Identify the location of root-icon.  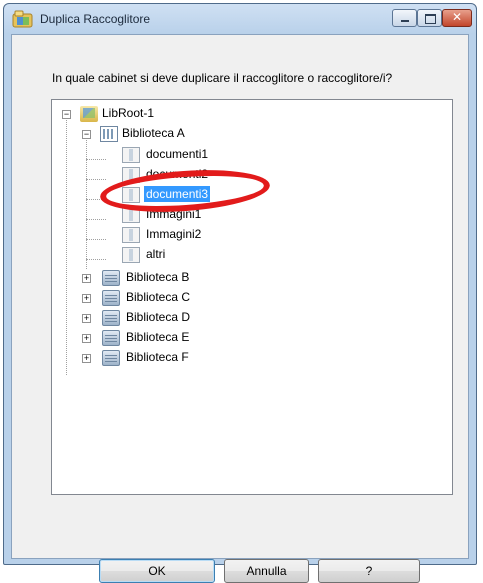
(89, 114).